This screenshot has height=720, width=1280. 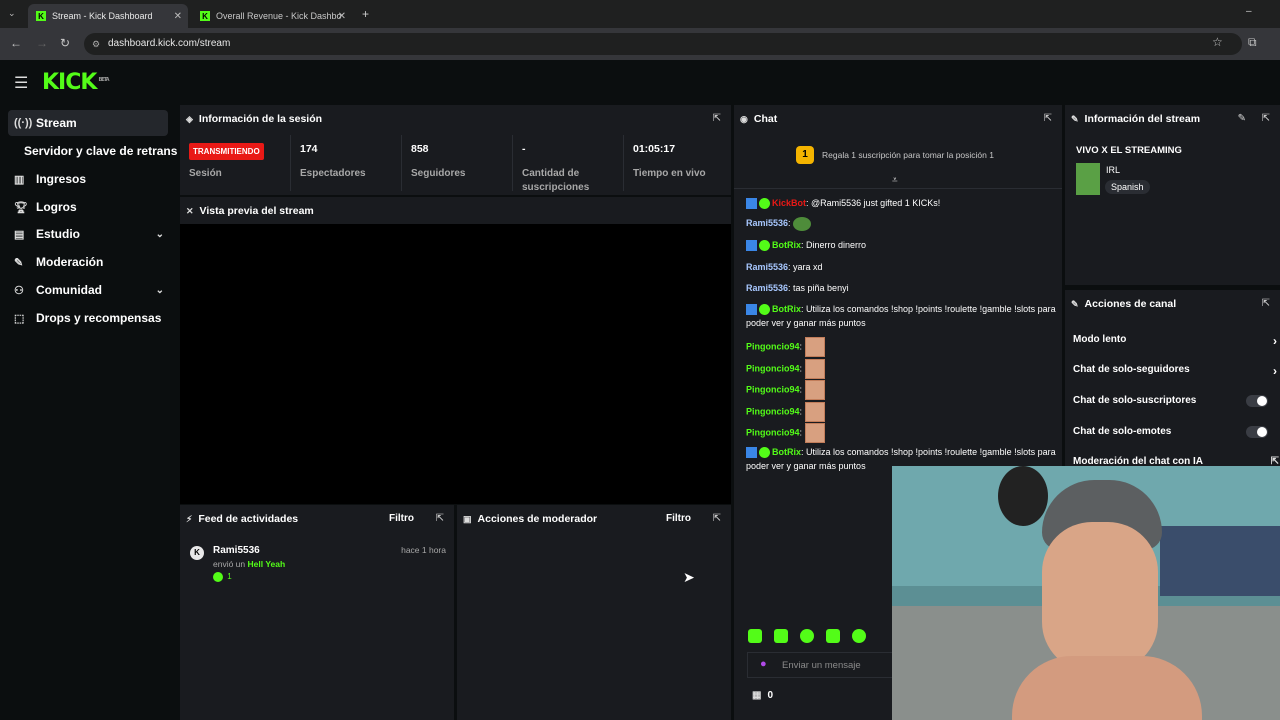 What do you see at coordinates (88, 234) in the screenshot?
I see `sidebar-item-estudio: ▤ Estudio ⌄` at bounding box center [88, 234].